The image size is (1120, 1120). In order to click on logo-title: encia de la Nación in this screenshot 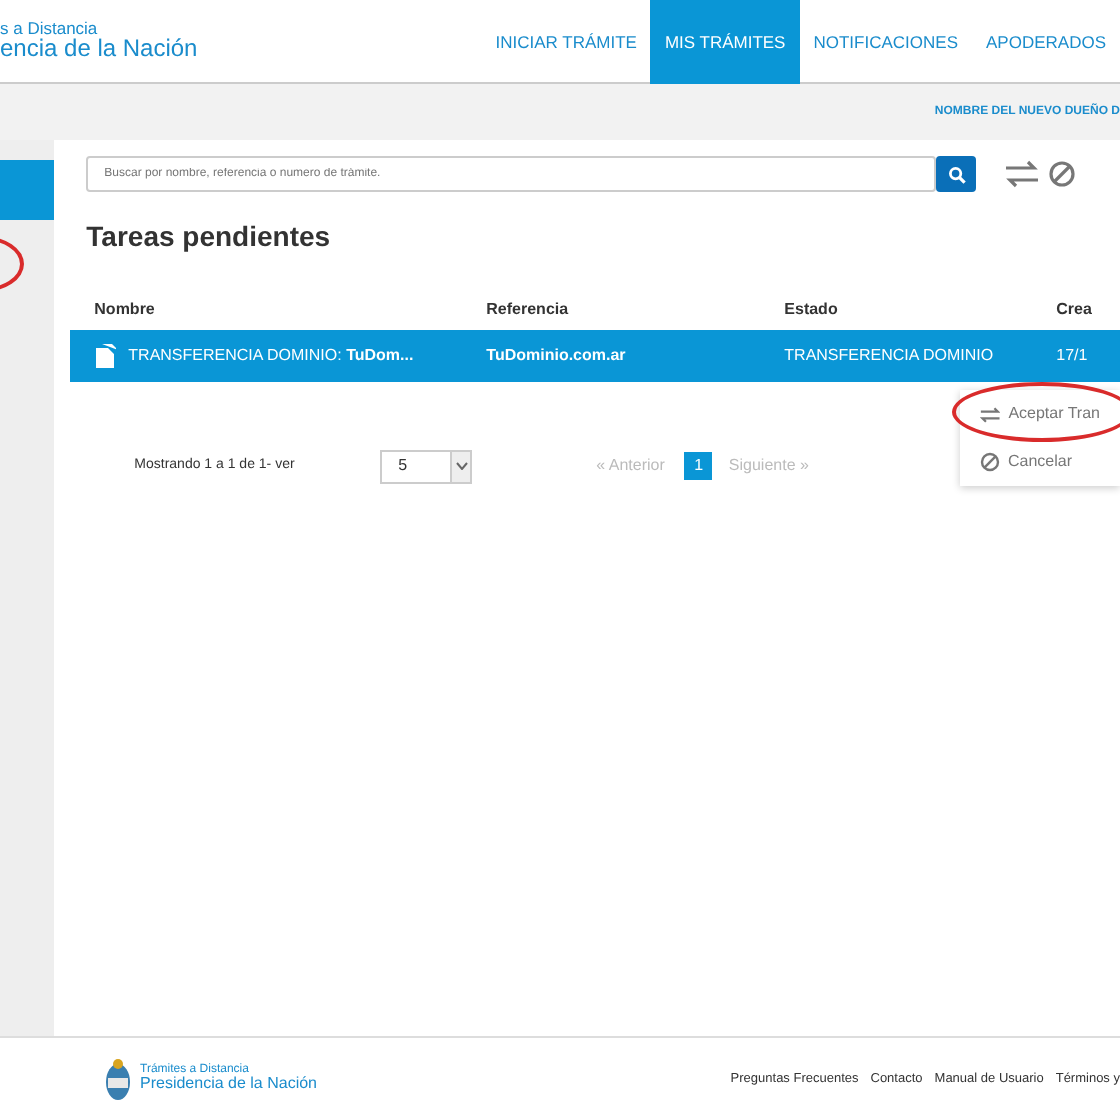, I will do `click(99, 49)`.